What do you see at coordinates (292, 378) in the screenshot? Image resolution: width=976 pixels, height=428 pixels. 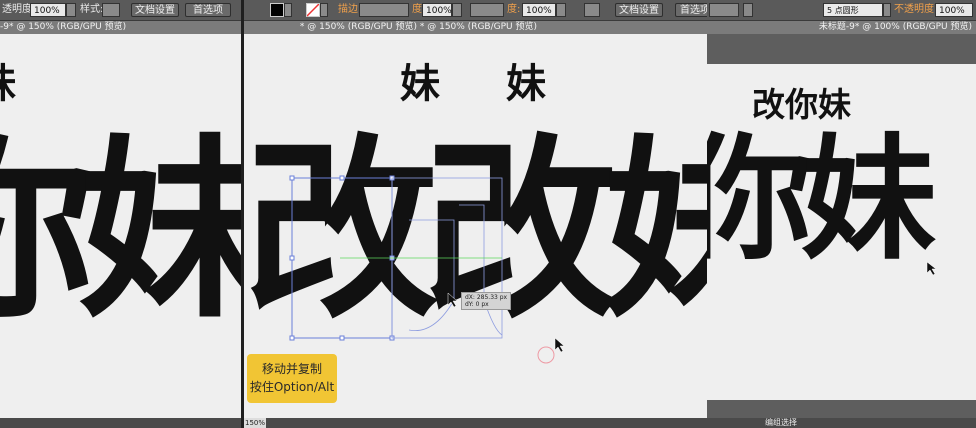 I see `shortcut-hint-card: 移动并复制 按住Option/Alt` at bounding box center [292, 378].